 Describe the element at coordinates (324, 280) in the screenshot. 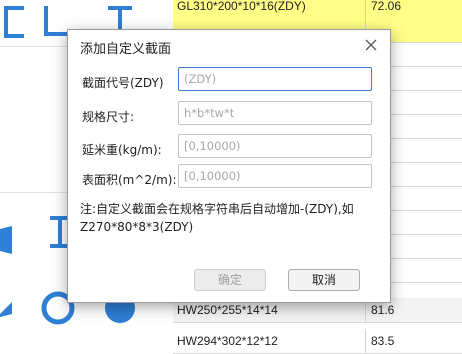

I see `cancel-button: 取消` at that location.